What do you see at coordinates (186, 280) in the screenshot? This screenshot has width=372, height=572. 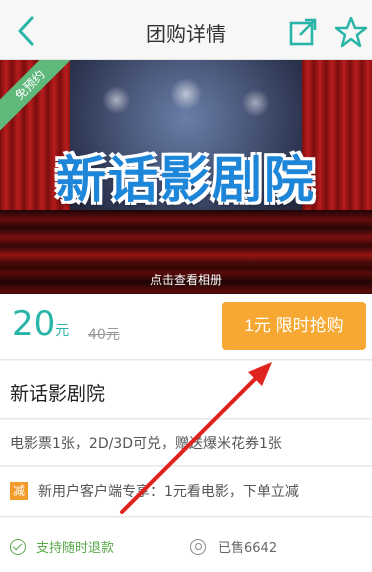 I see `view-album-caption: 点击查看相册` at bounding box center [186, 280].